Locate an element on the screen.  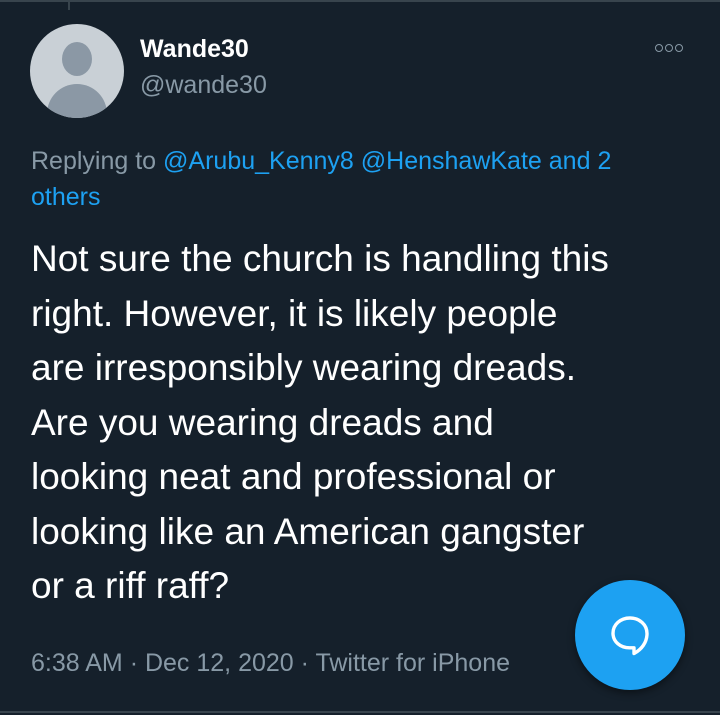
bottom-divider is located at coordinates (360, 712).